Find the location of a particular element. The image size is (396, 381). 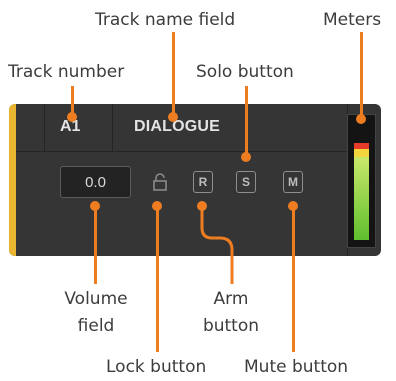

volume-field-callout-line1: Volume is located at coordinates (96, 299).